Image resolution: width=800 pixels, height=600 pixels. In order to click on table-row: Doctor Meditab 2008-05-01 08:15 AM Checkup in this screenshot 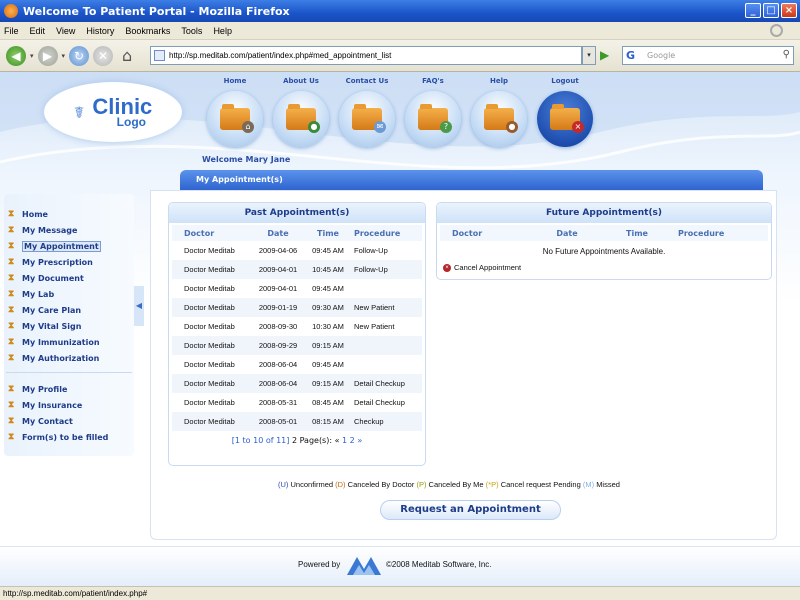, I will do `click(297, 421)`.